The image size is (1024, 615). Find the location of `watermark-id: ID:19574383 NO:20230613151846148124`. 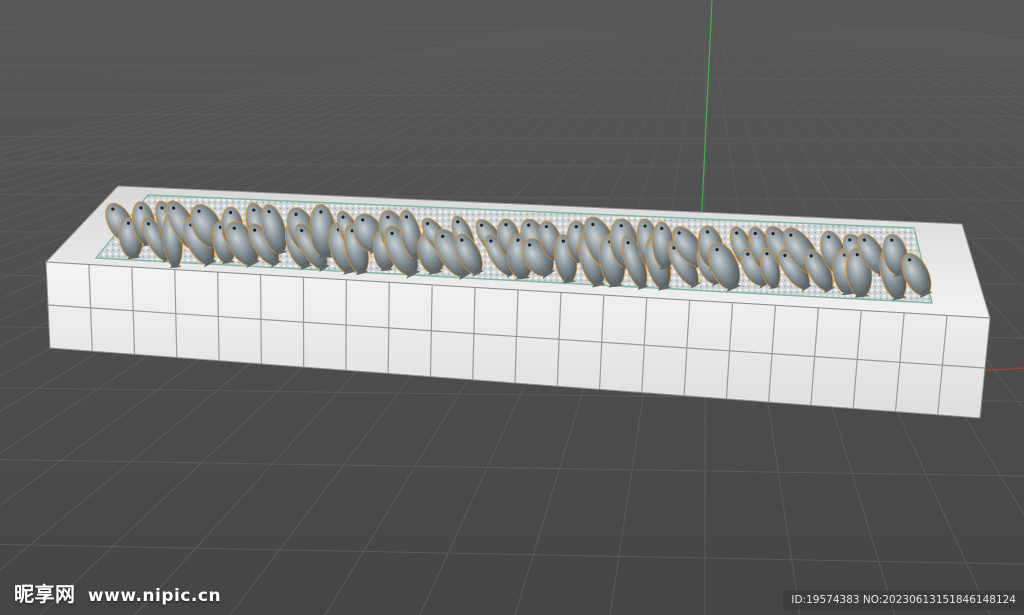

watermark-id: ID:19574383 NO:20230613151846148124 is located at coordinates (903, 600).